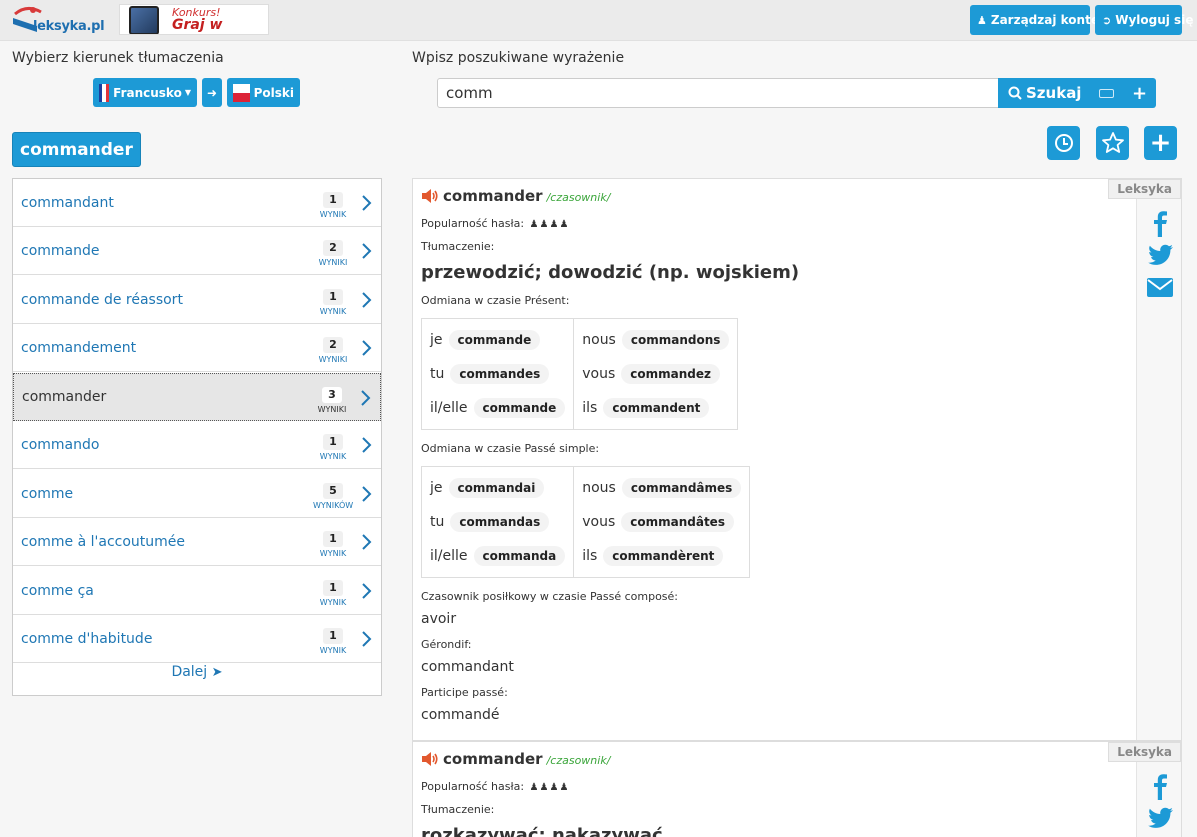 This screenshot has height=837, width=1197. I want to click on contest-banner: Konkurs! Graj w języki, so click(194, 19).